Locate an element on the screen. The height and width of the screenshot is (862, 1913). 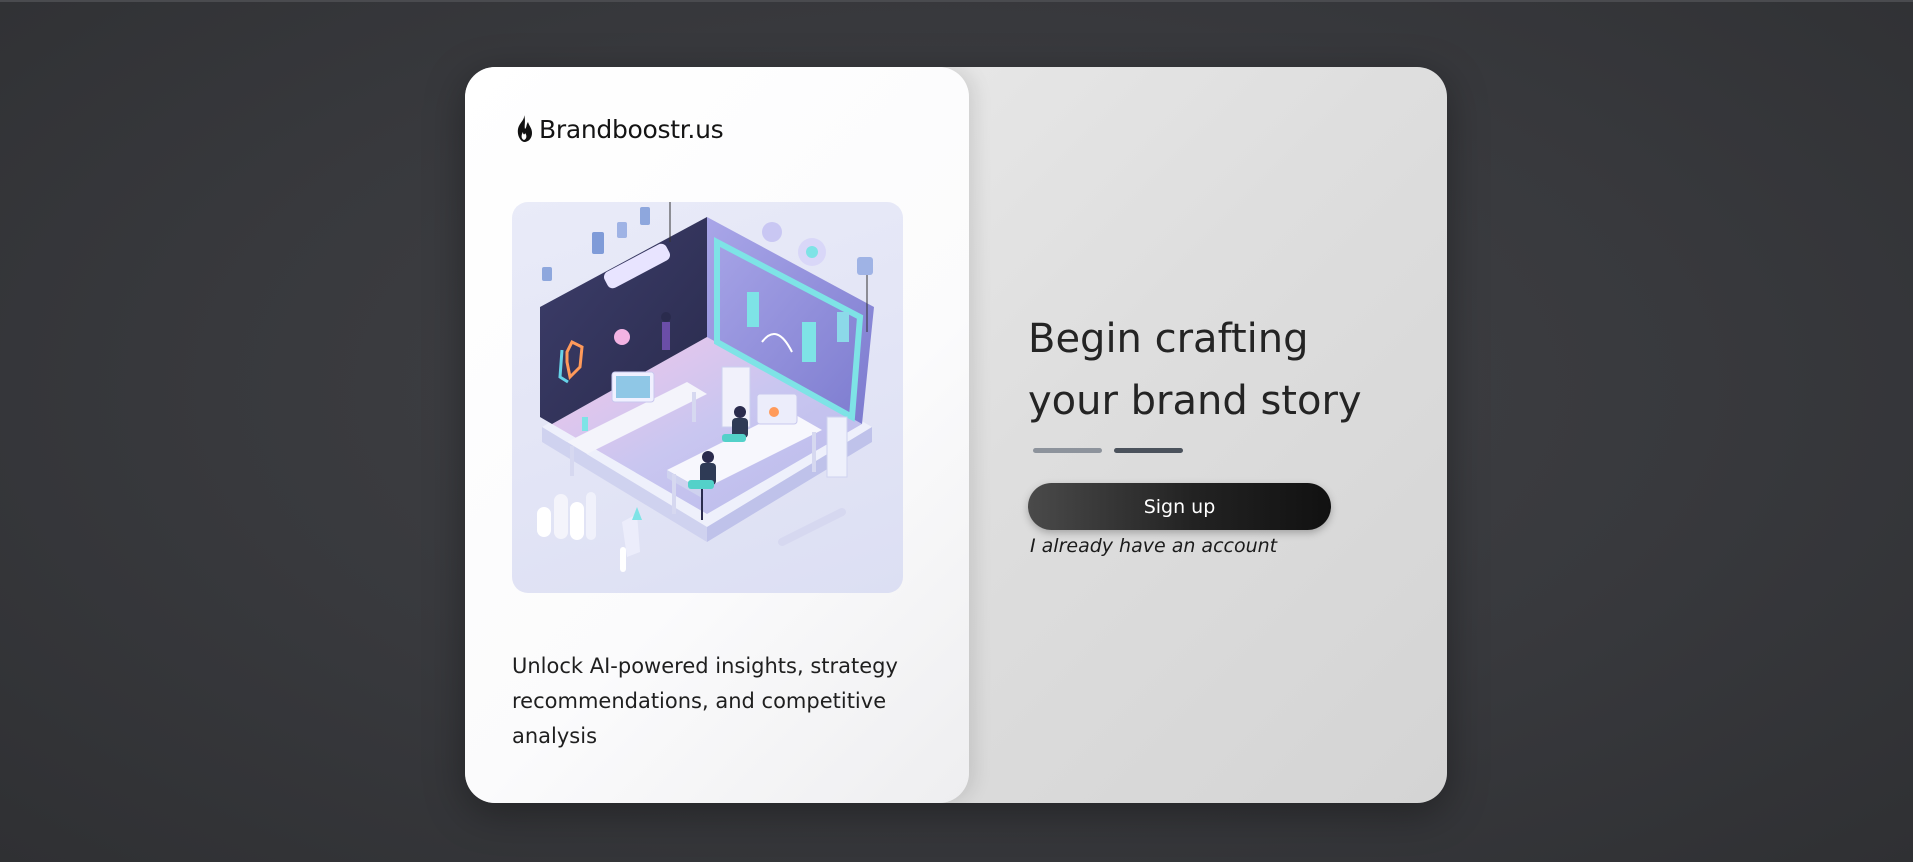
step-1-indicator is located at coordinates (1067, 450).